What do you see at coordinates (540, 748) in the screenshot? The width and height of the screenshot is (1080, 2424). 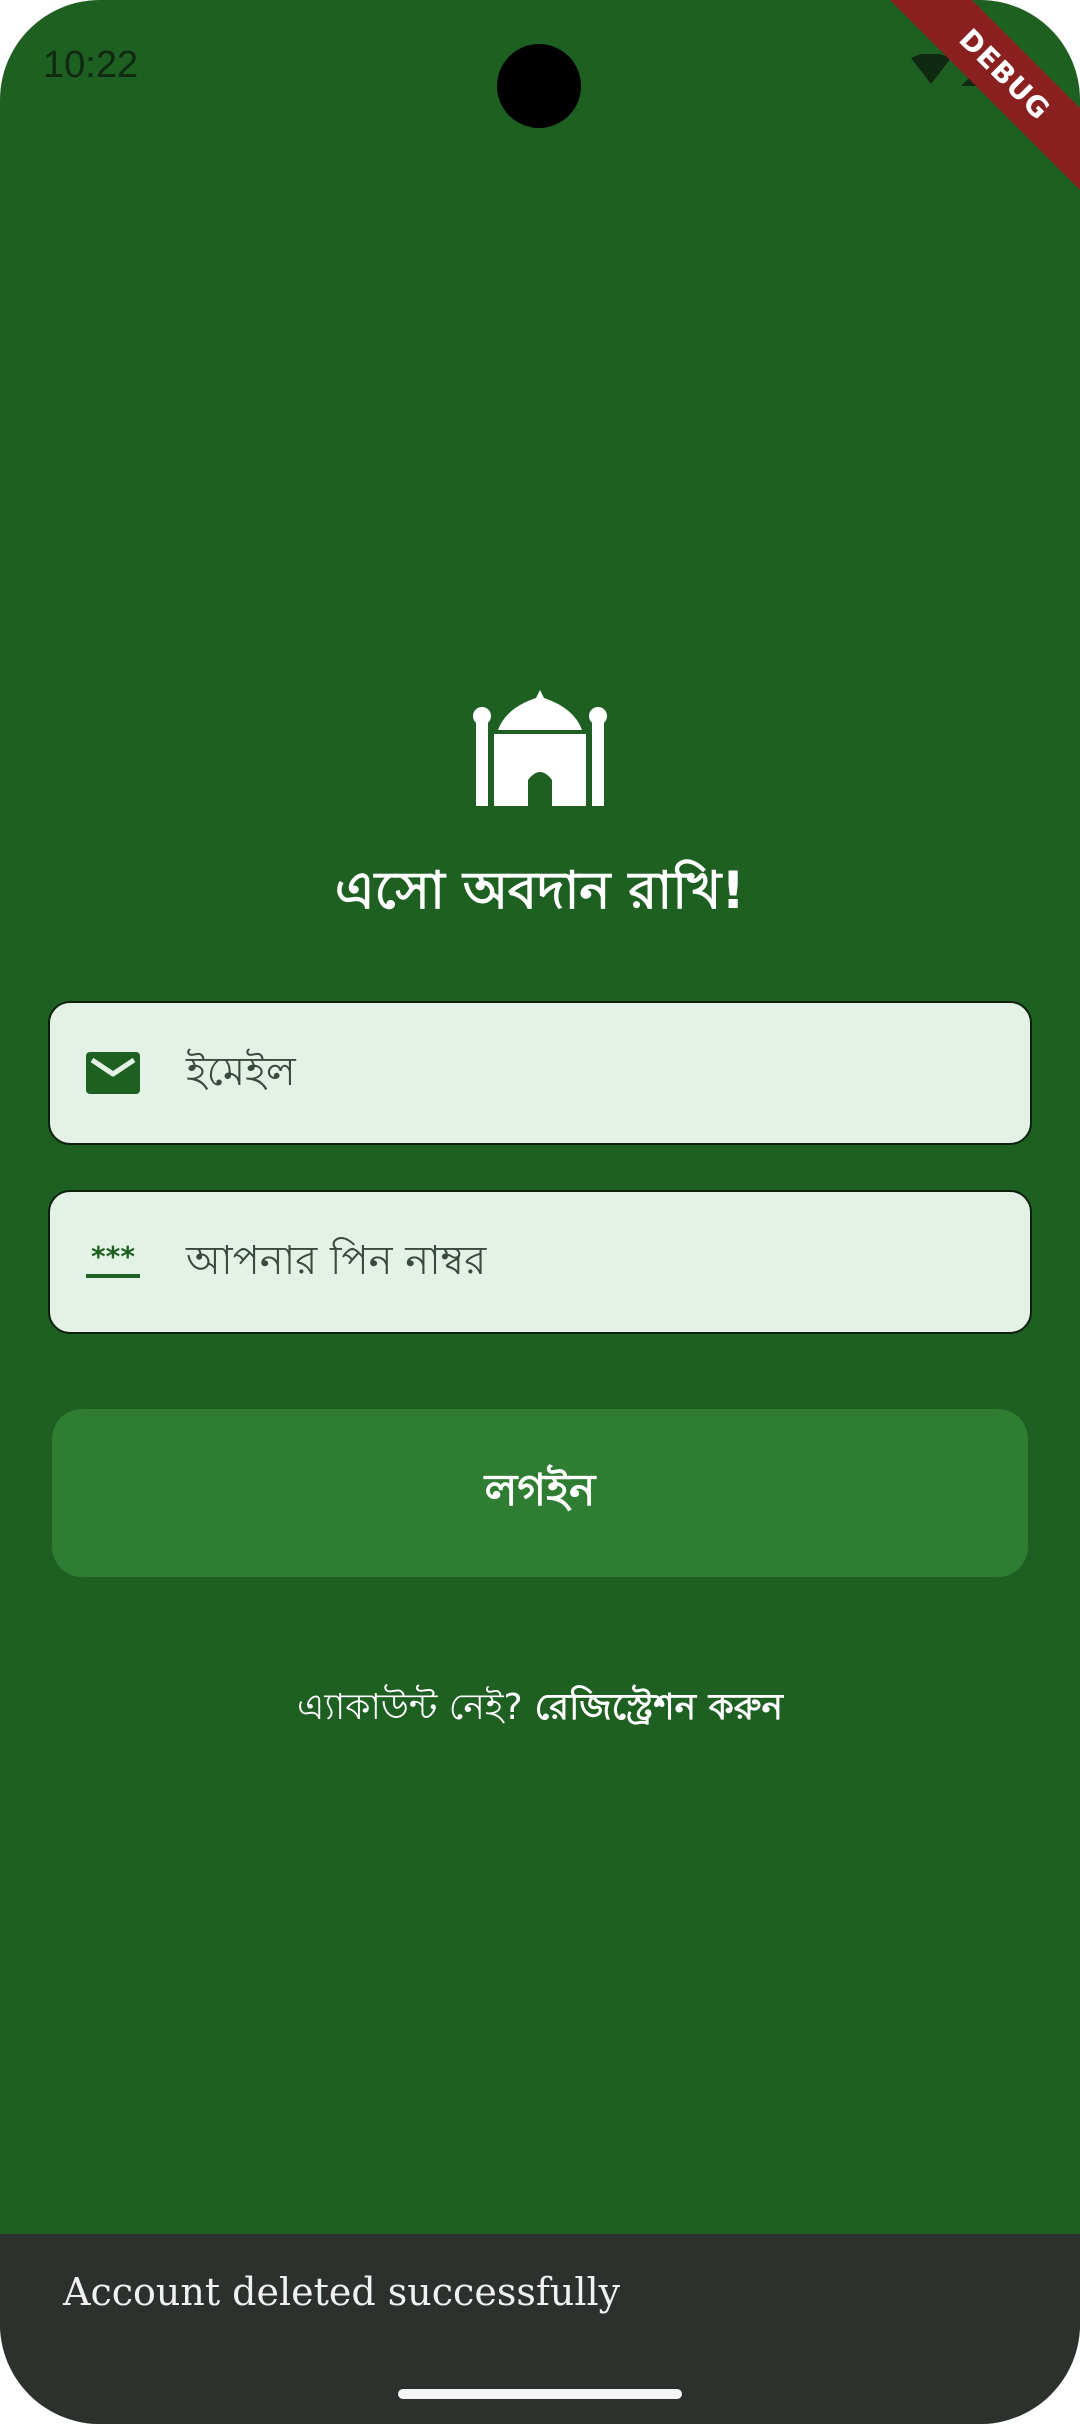 I see `mosque-icon` at bounding box center [540, 748].